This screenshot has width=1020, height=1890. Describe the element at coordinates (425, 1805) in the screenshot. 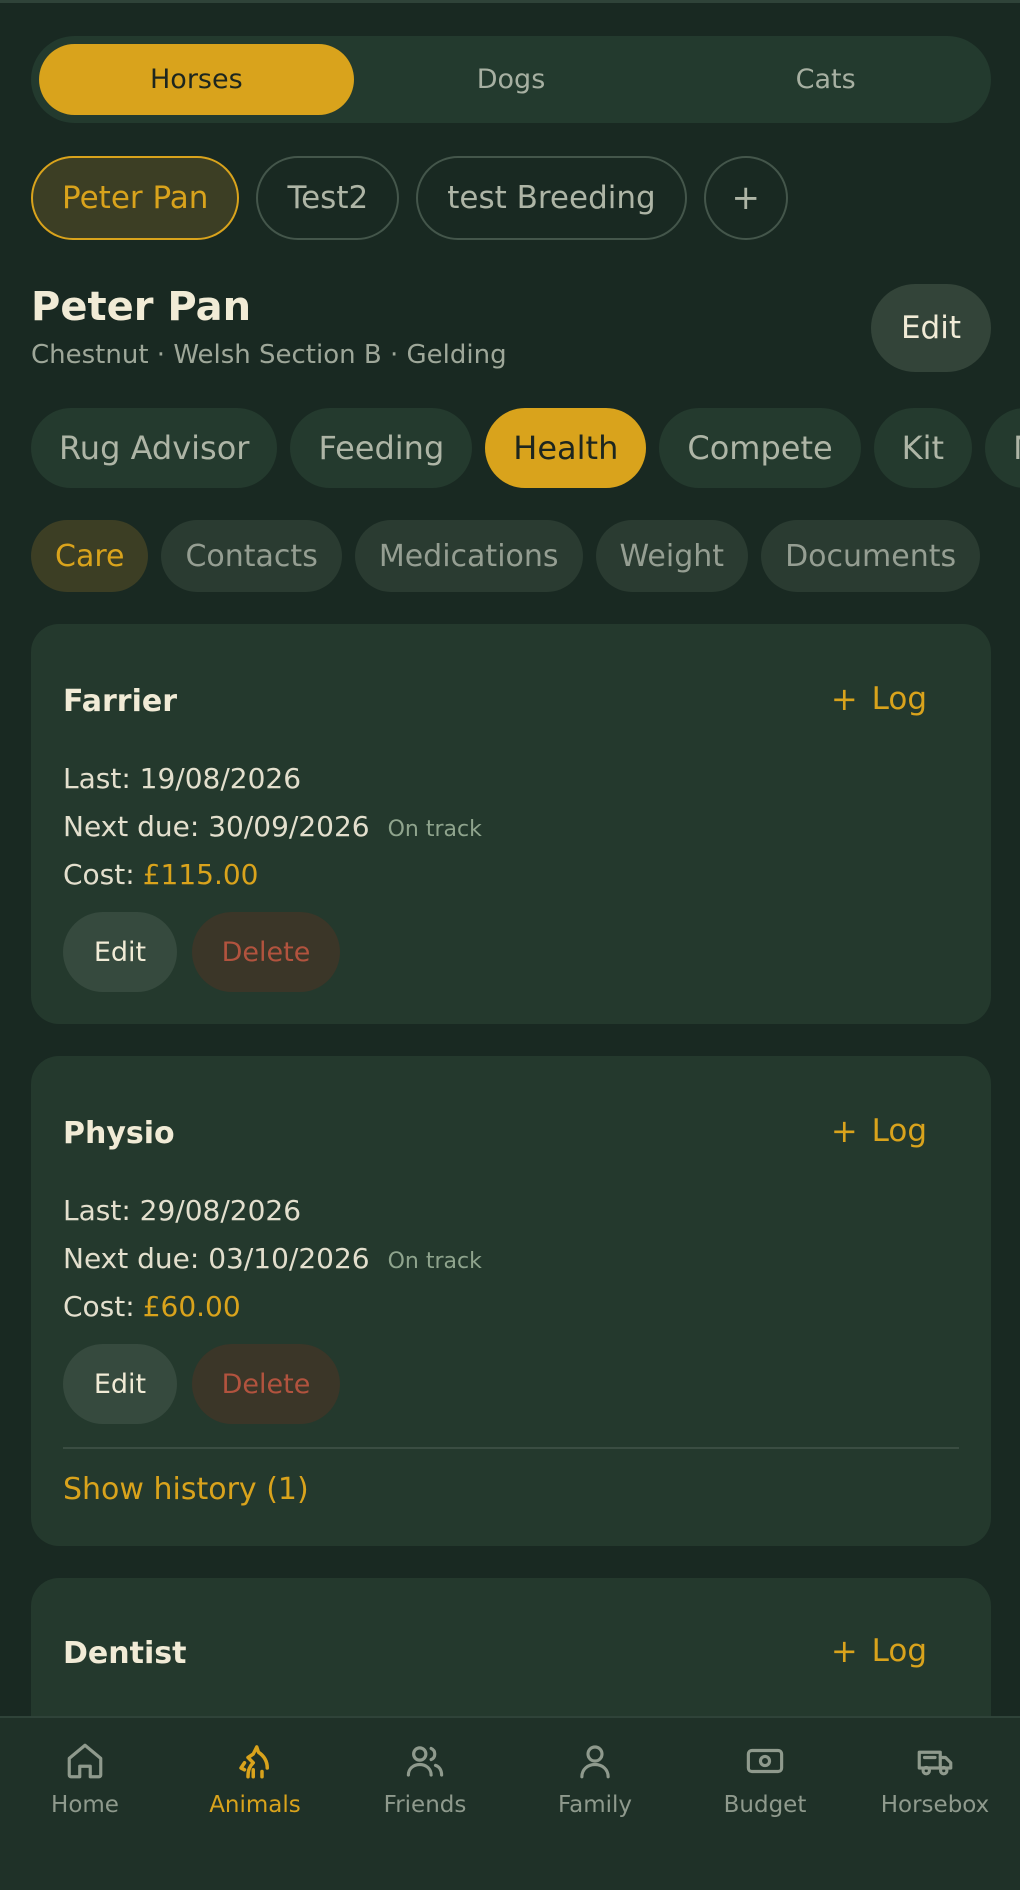

I see `nav-label: Friends` at that location.